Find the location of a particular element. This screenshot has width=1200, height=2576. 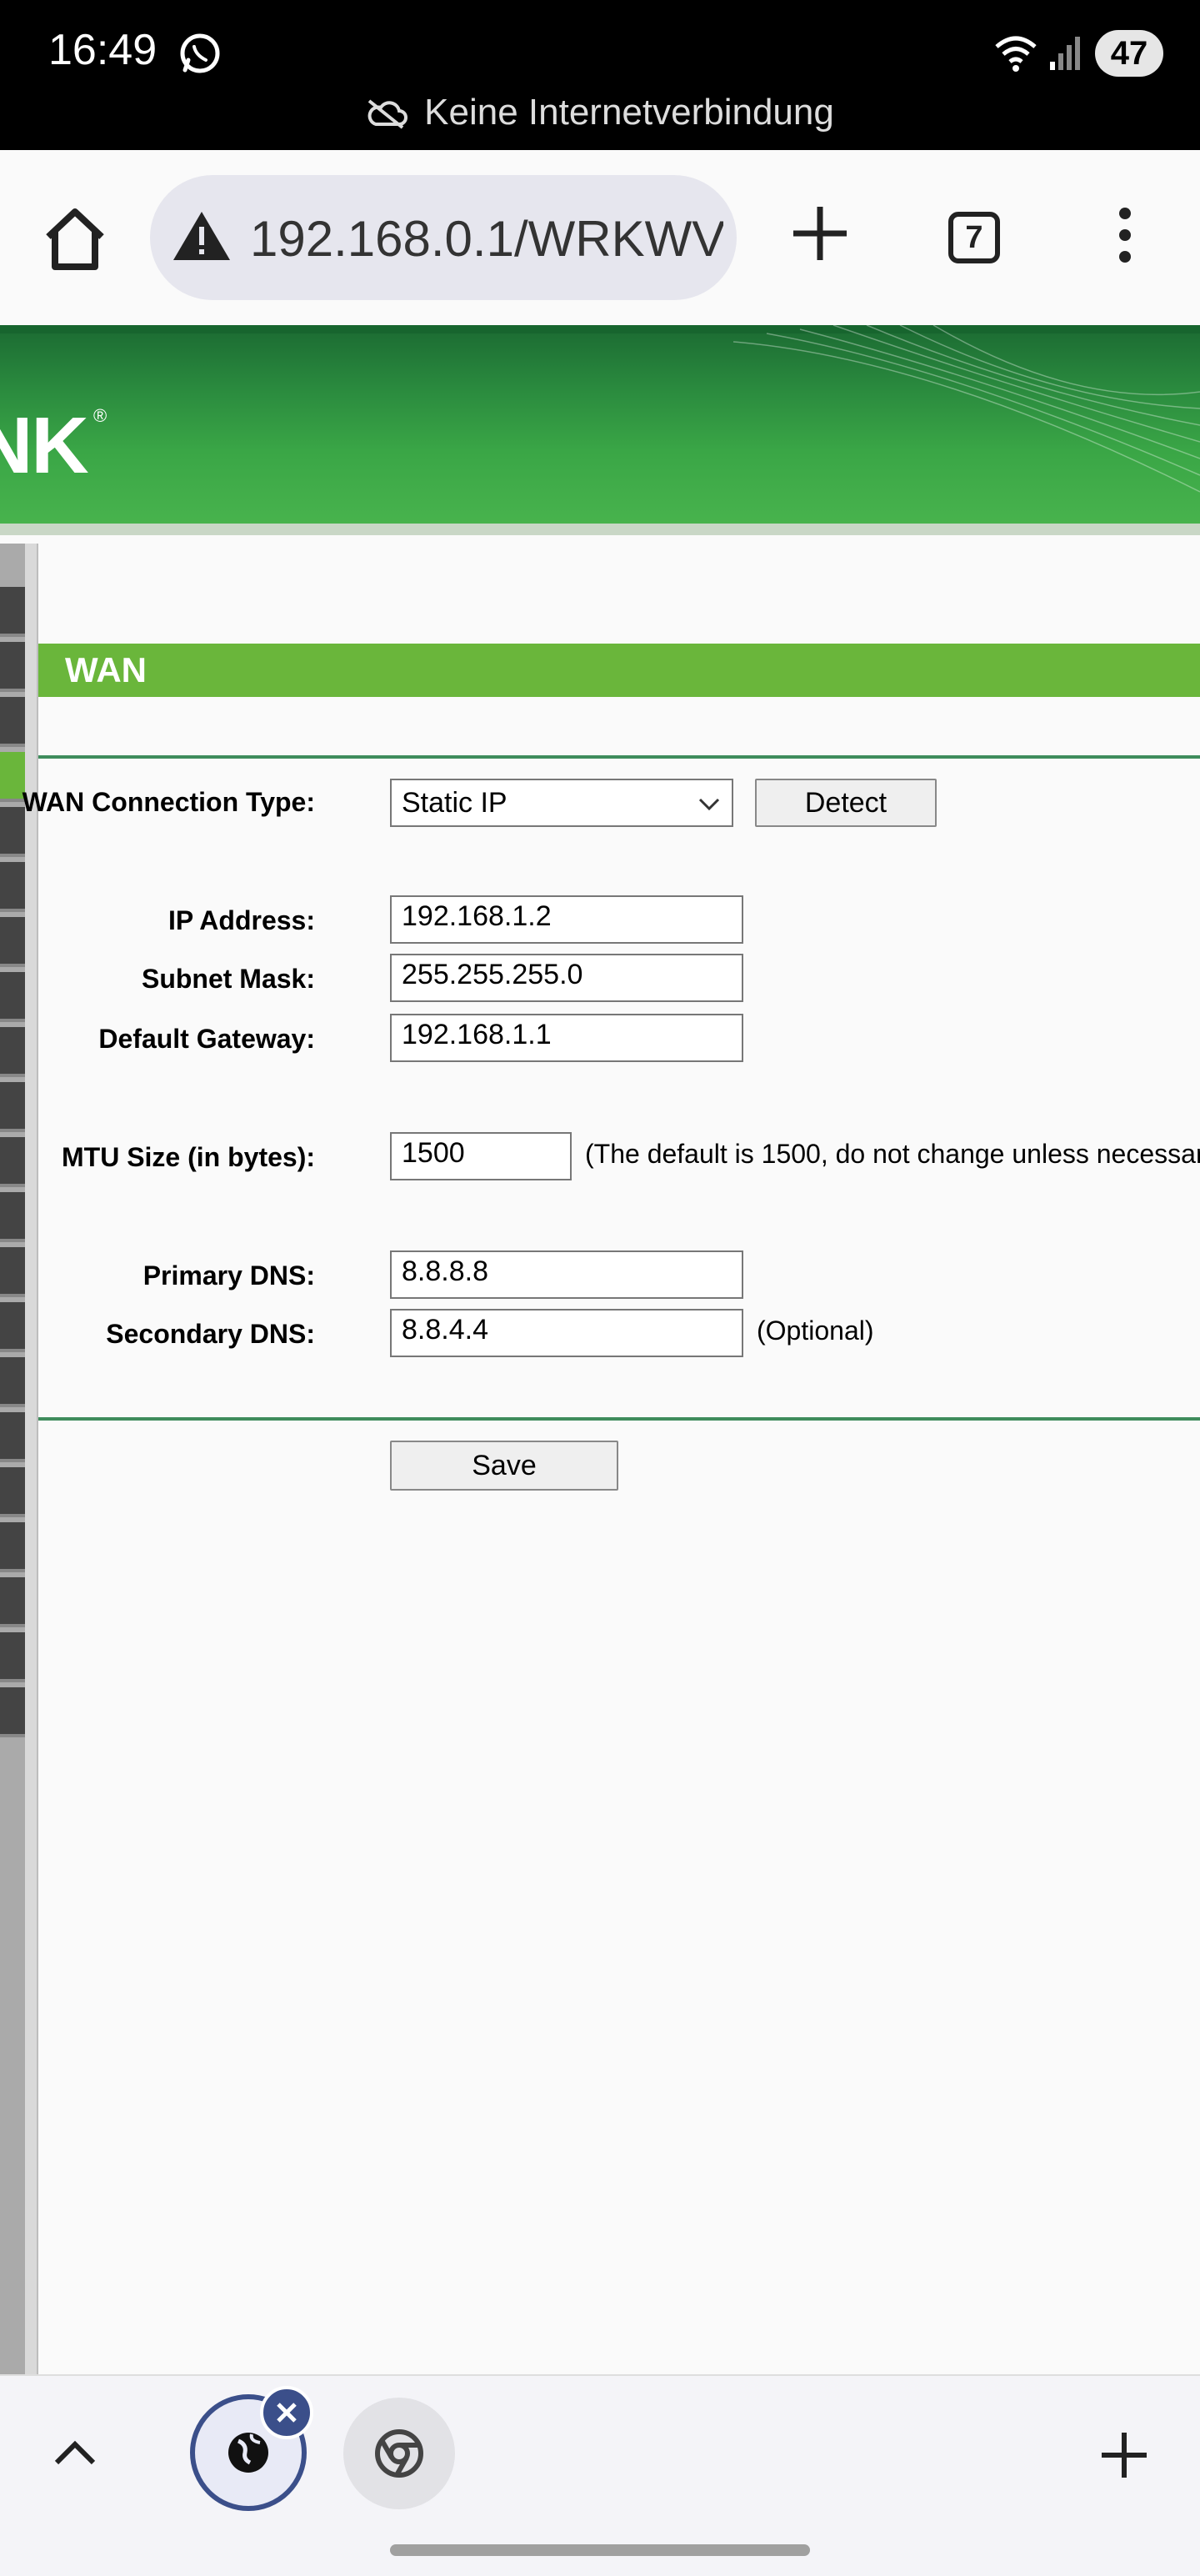

url-text: 192.168.0.1/WRKWVQ is located at coordinates (486, 239).